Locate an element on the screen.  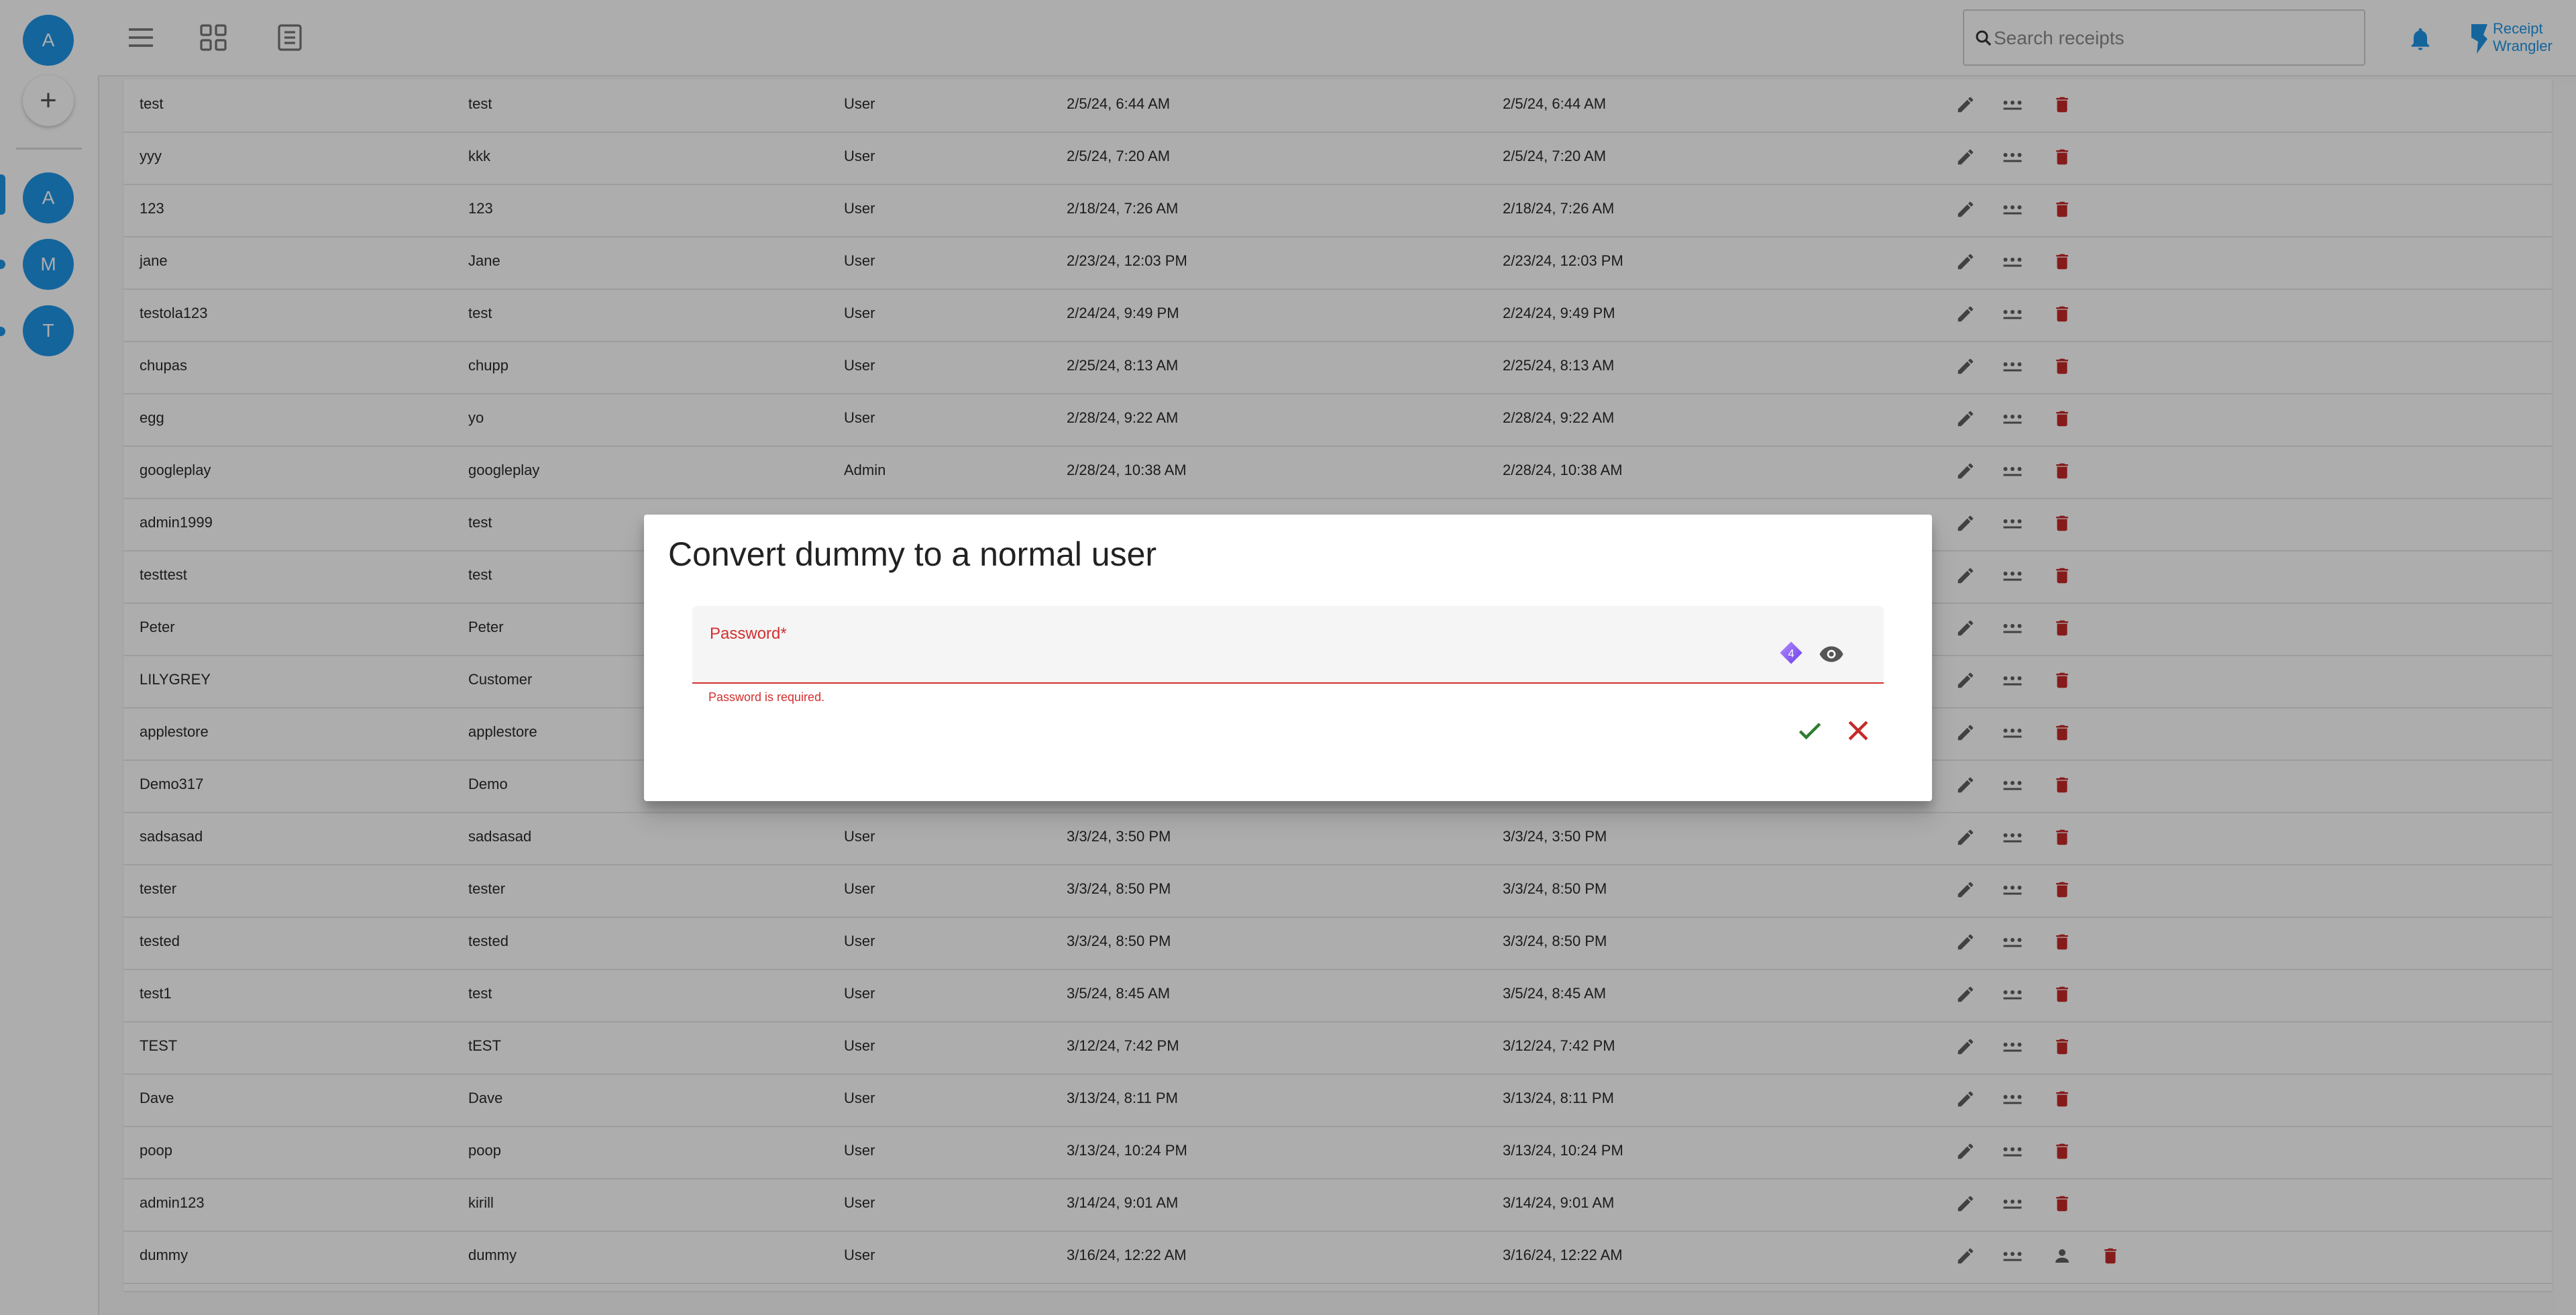
dialog-title: Convert dummy to a normal user is located at coordinates (912, 554).